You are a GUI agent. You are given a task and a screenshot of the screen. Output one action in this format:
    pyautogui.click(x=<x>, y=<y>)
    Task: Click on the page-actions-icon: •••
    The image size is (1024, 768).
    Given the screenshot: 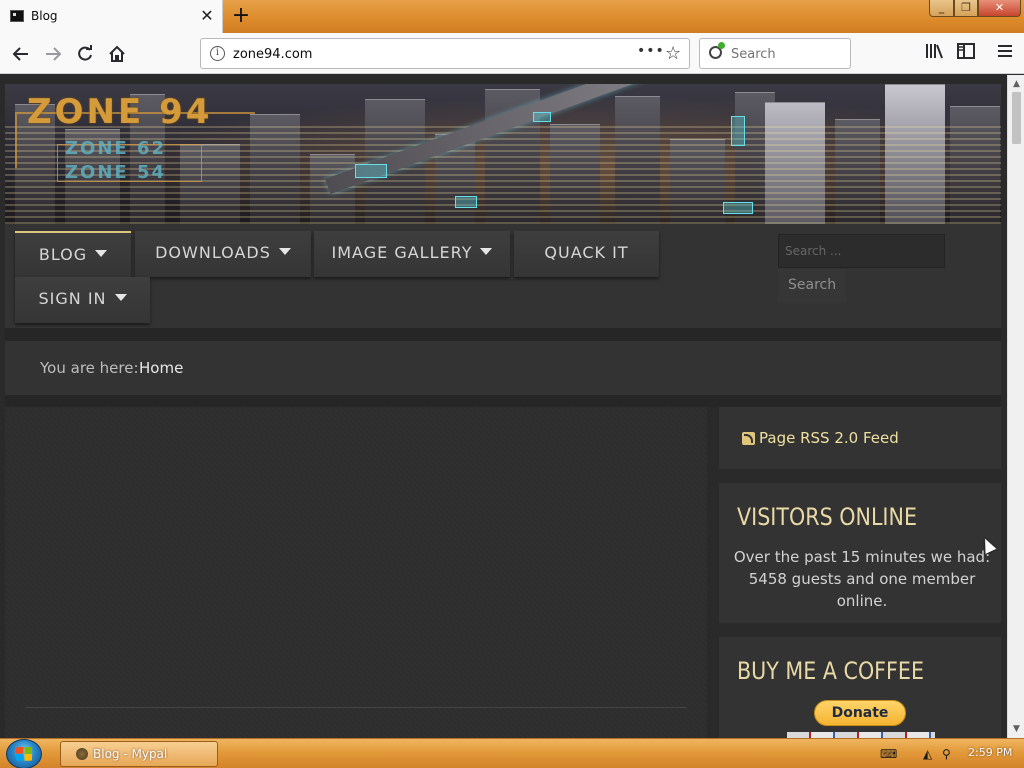 What is the action you would take?
    pyautogui.click(x=651, y=51)
    